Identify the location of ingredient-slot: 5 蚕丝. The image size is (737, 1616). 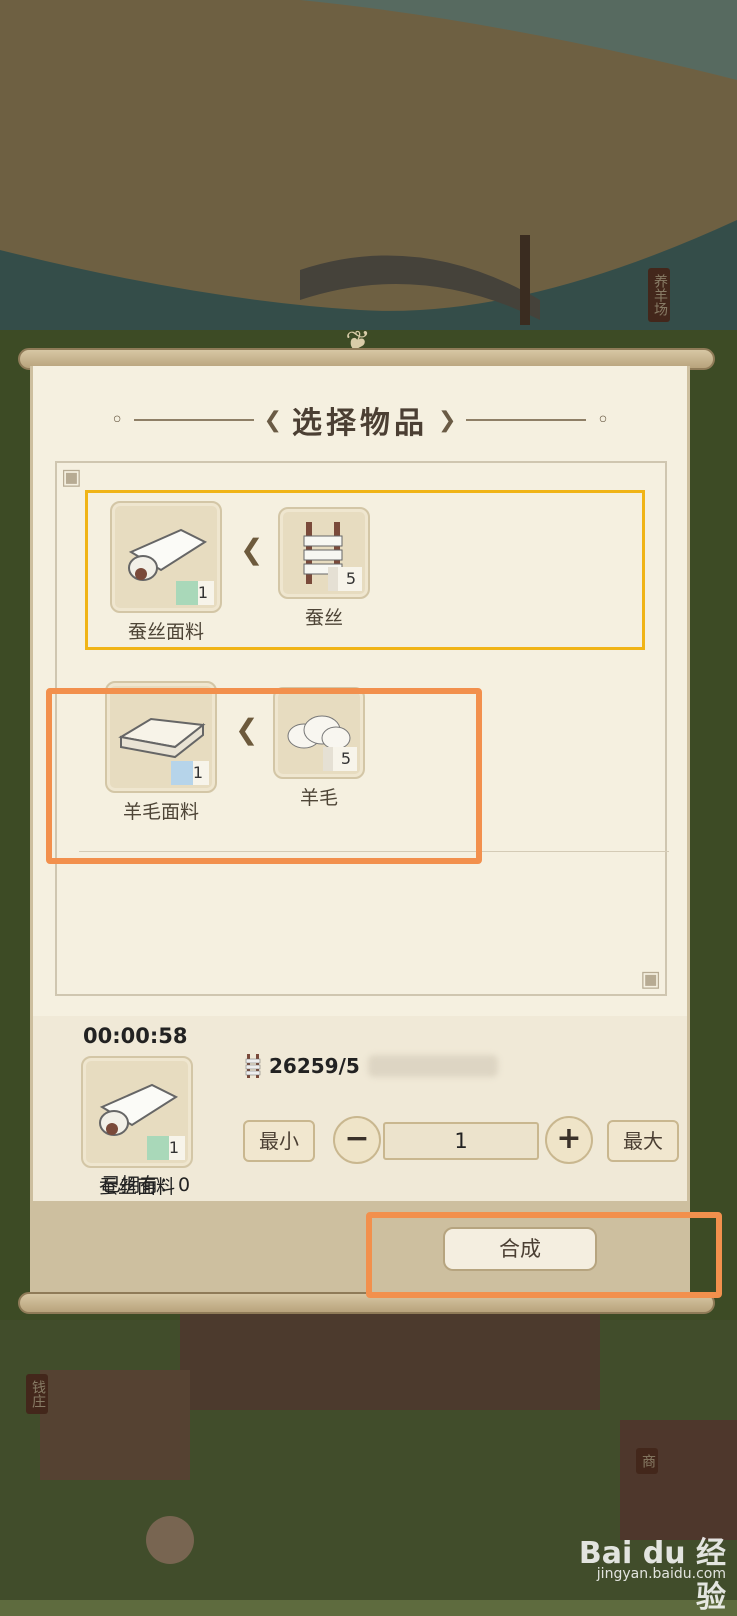
(324, 568).